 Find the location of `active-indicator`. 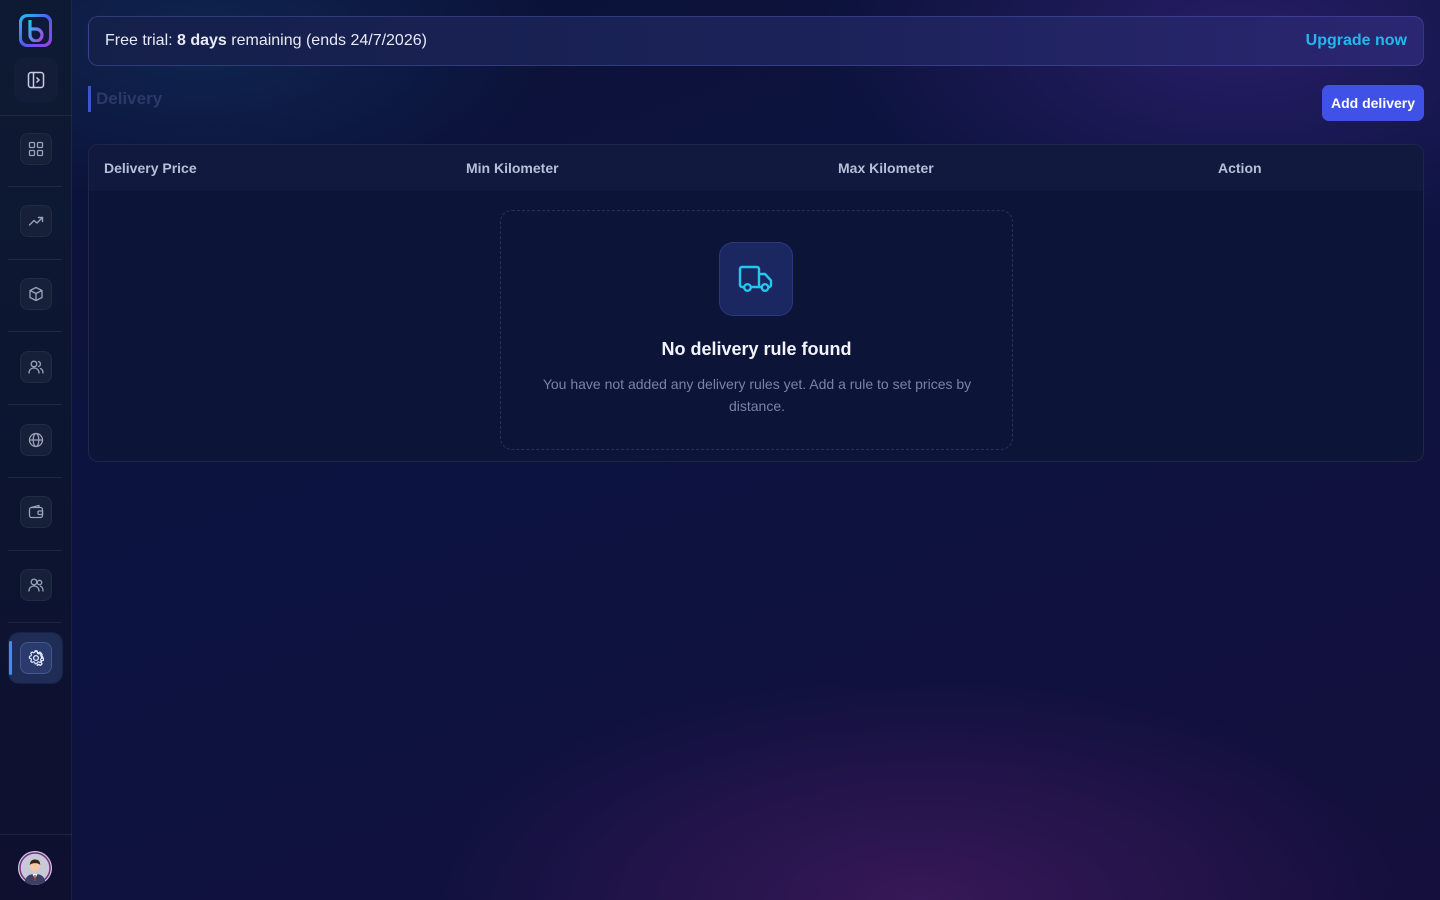

active-indicator is located at coordinates (10, 658).